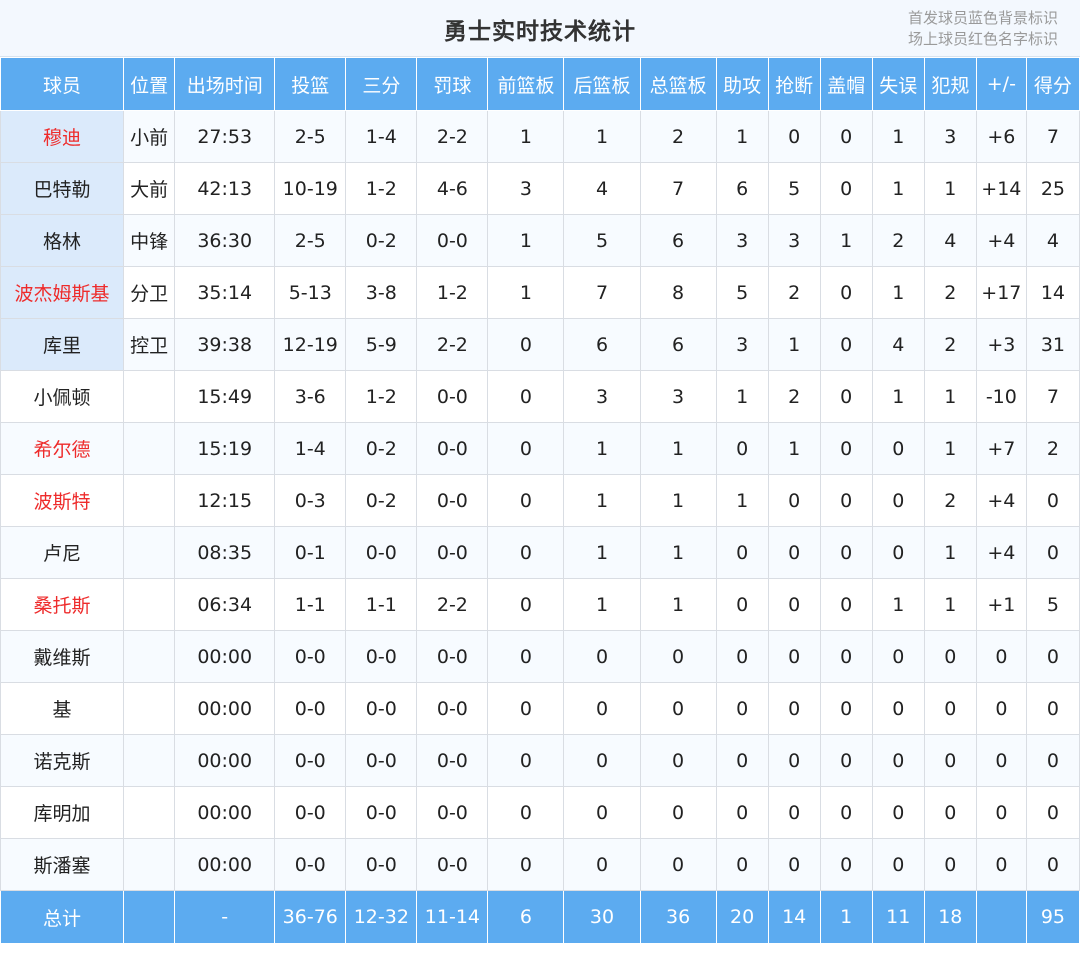  I want to click on totals-pm, so click(1001, 917).